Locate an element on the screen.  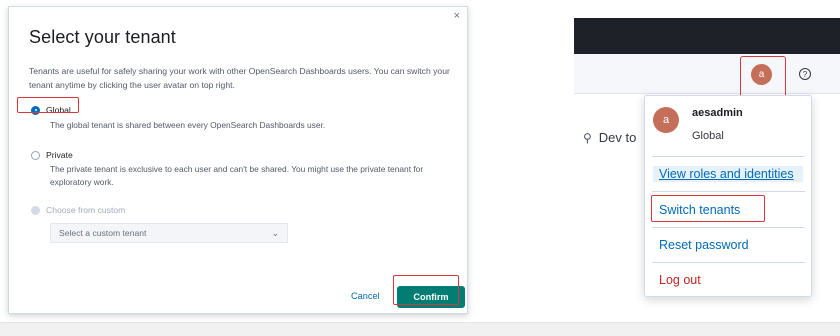
radio-custom-label: Choose from custom is located at coordinates (86, 210).